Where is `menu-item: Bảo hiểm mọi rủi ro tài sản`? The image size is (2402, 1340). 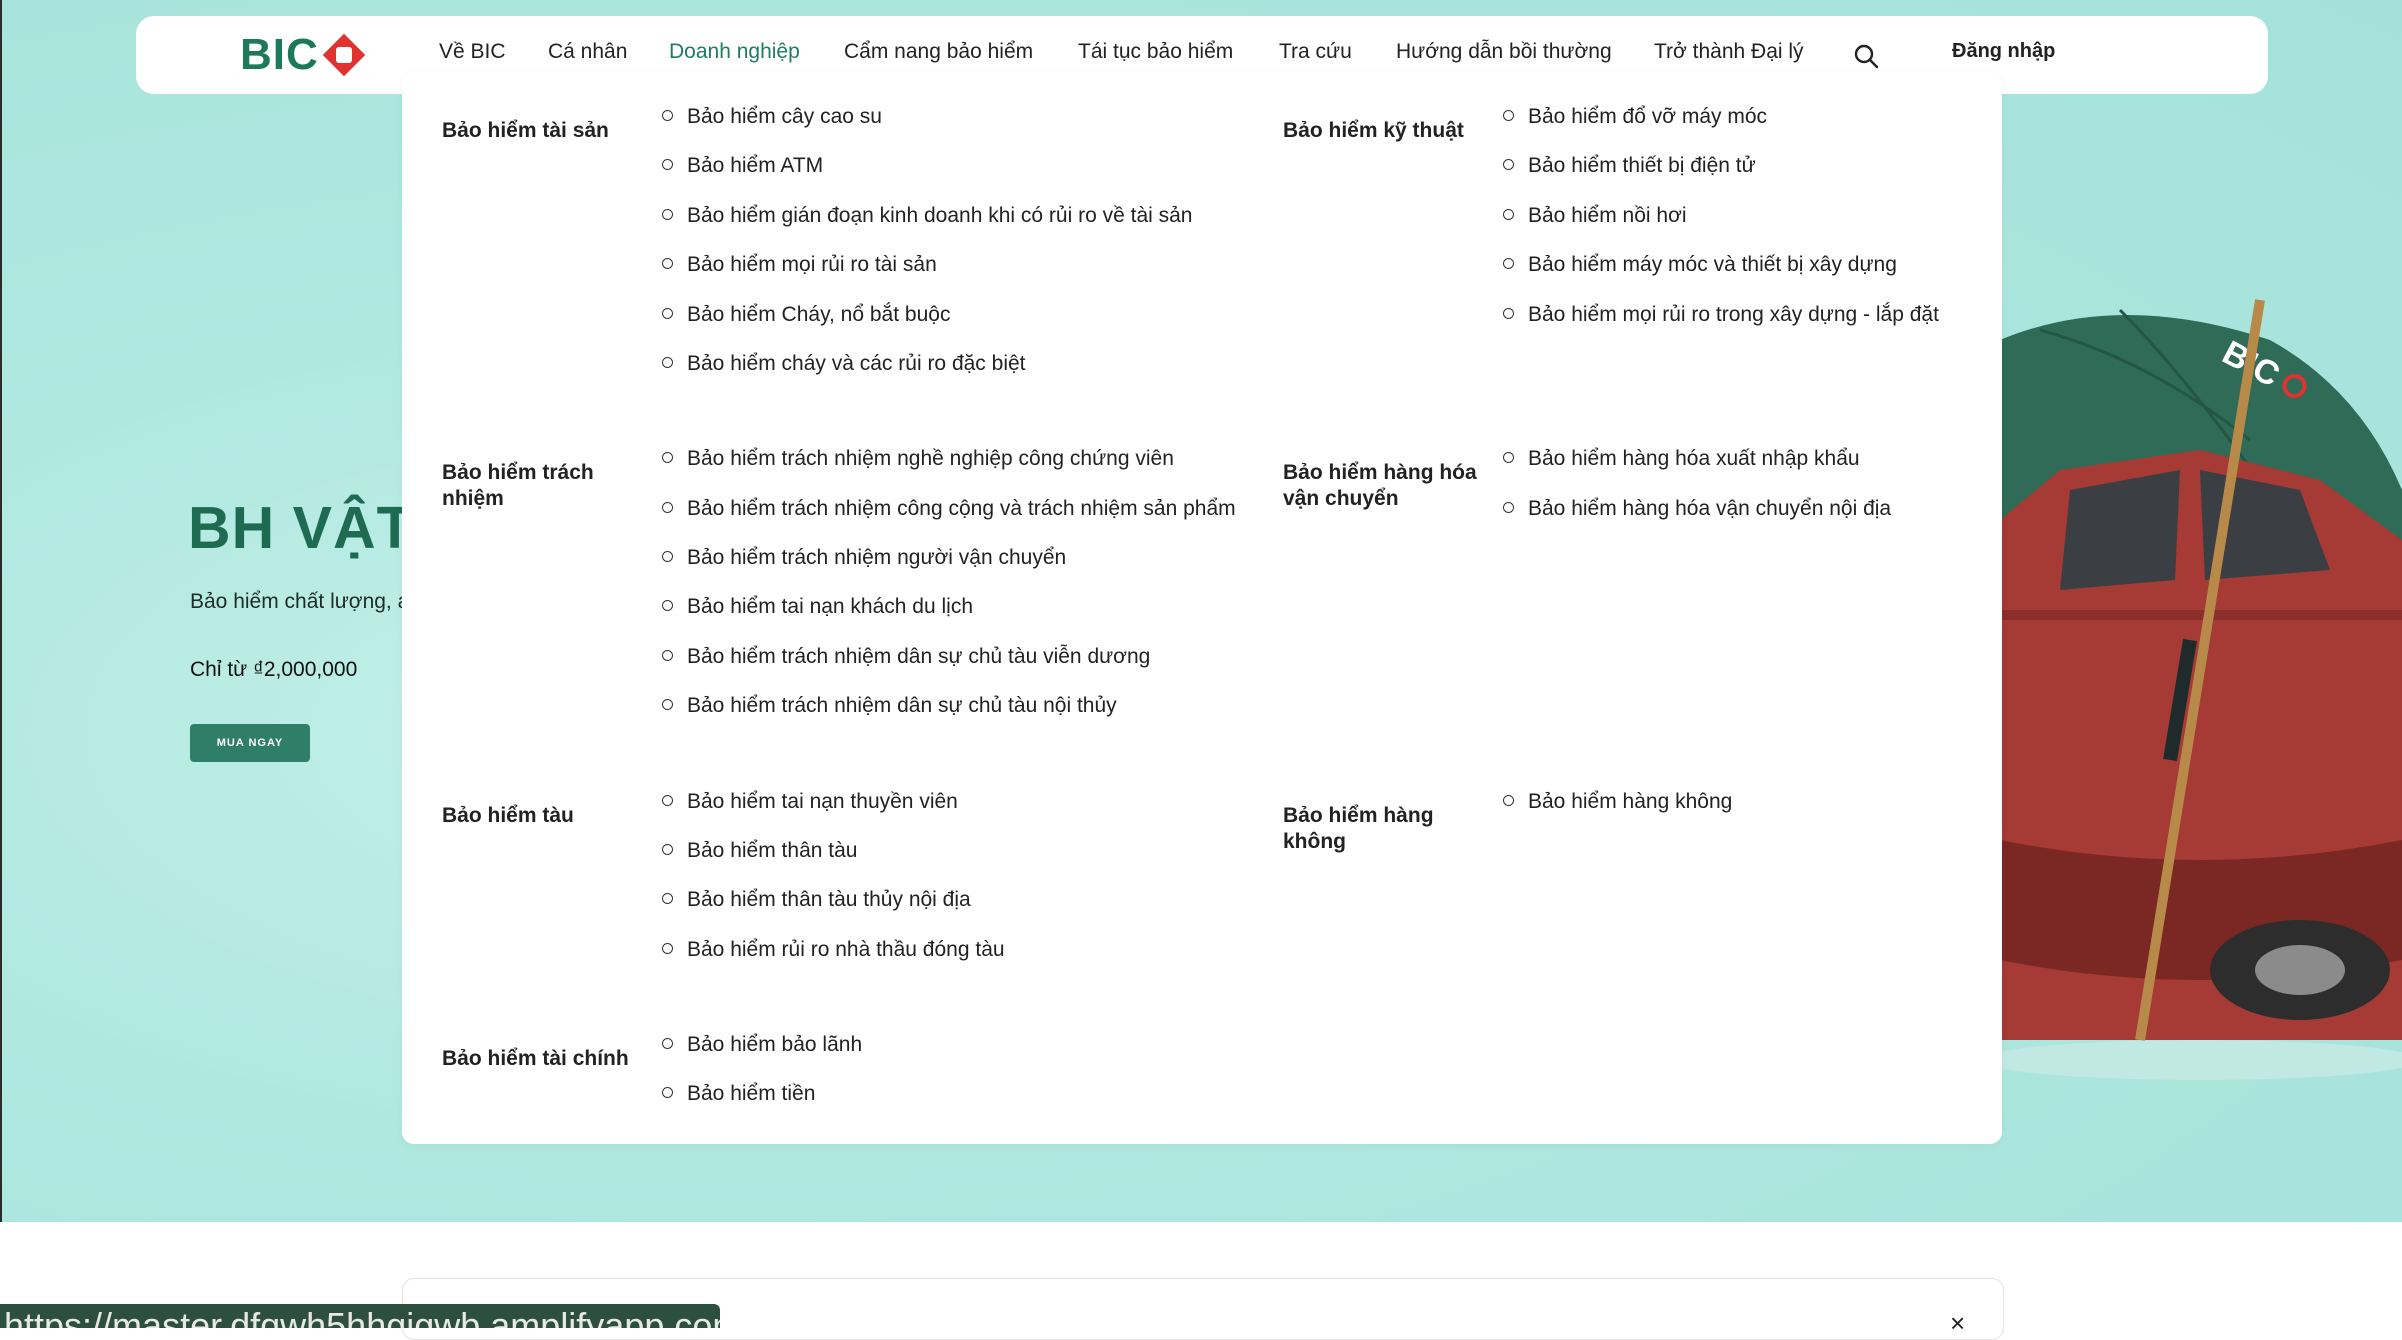
menu-item: Bảo hiểm mọi rủi ro tài sản is located at coordinates (799, 265).